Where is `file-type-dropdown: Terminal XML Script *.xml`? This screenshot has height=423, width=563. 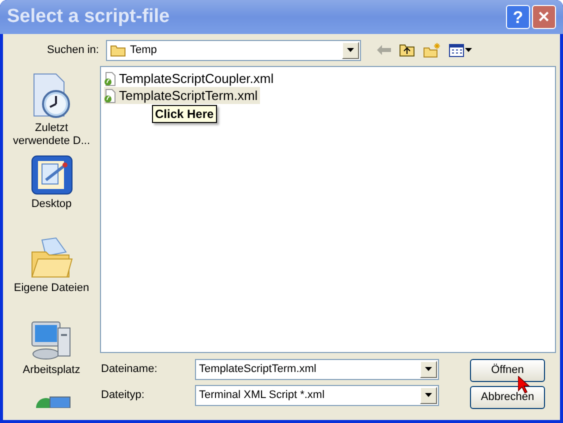
file-type-dropdown: Terminal XML Script *.xml is located at coordinates (317, 395).